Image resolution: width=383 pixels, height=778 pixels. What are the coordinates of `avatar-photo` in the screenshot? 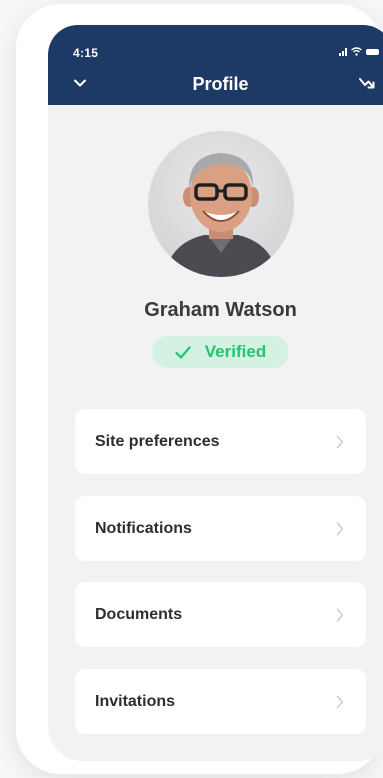 It's located at (221, 215).